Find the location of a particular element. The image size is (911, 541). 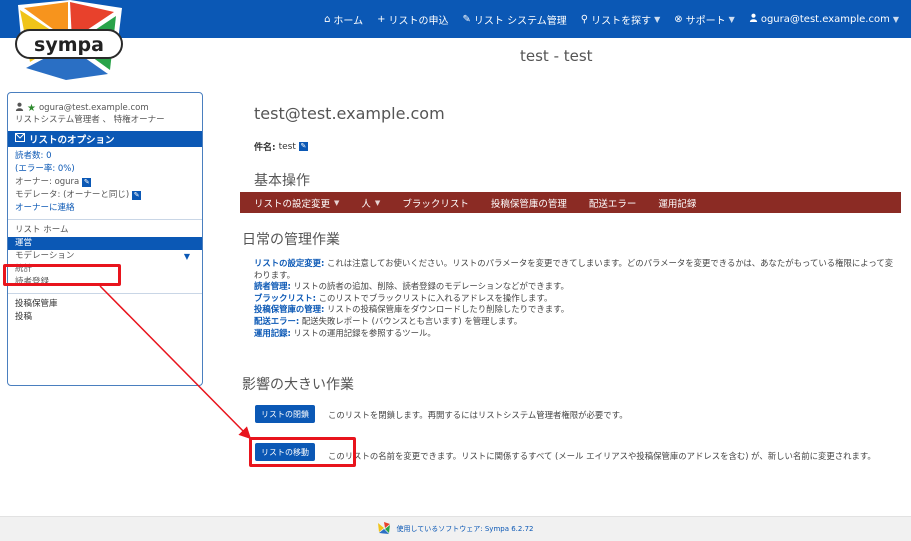

footer: 使用しているソフトウェア: Sympa 6.2.72 is located at coordinates (455, 528).